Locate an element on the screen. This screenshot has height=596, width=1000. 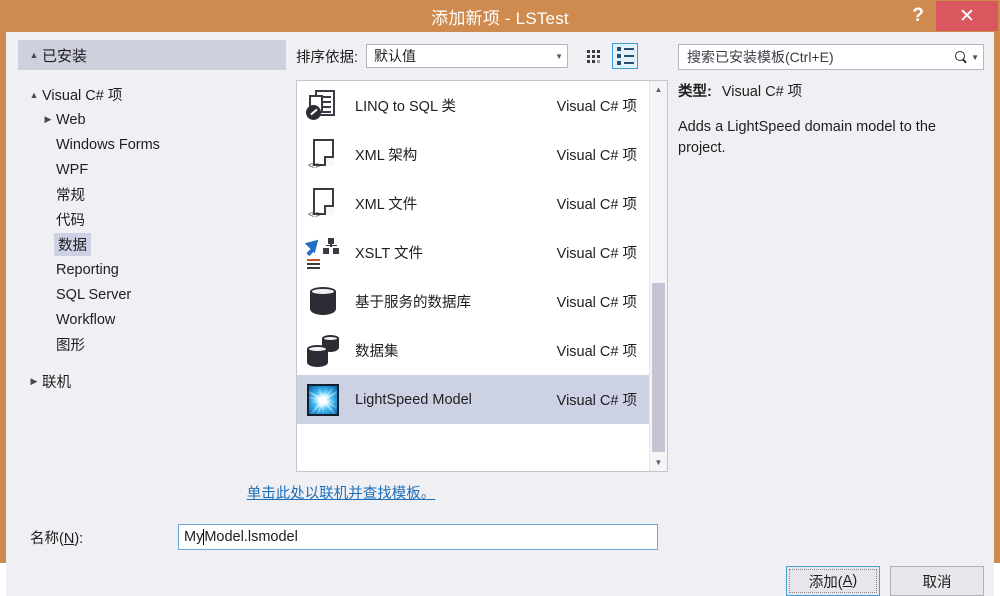
list-item: XSLT 文件 Visual C# 项 is located at coordinates (473, 252).